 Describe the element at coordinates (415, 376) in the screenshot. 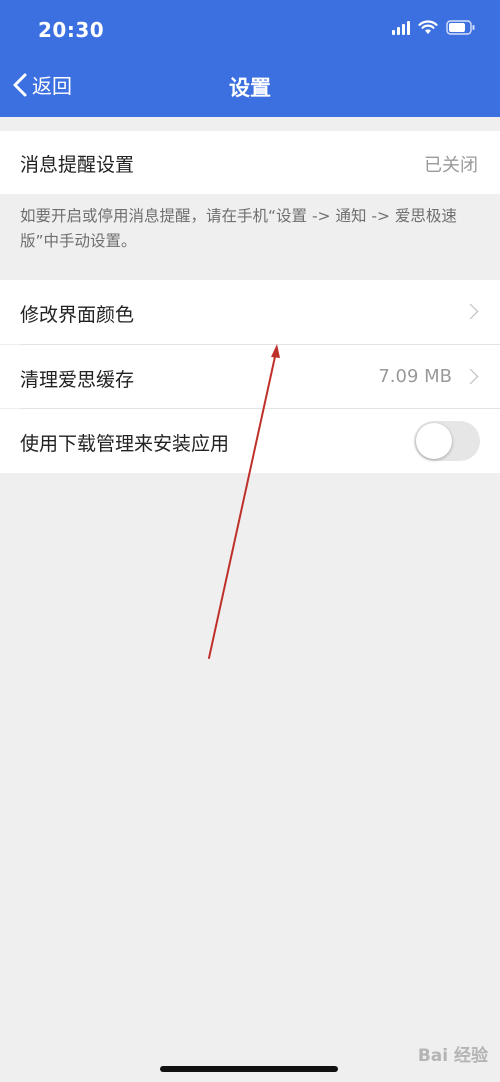

I see `cache-size-value: 7.09 MB` at that location.